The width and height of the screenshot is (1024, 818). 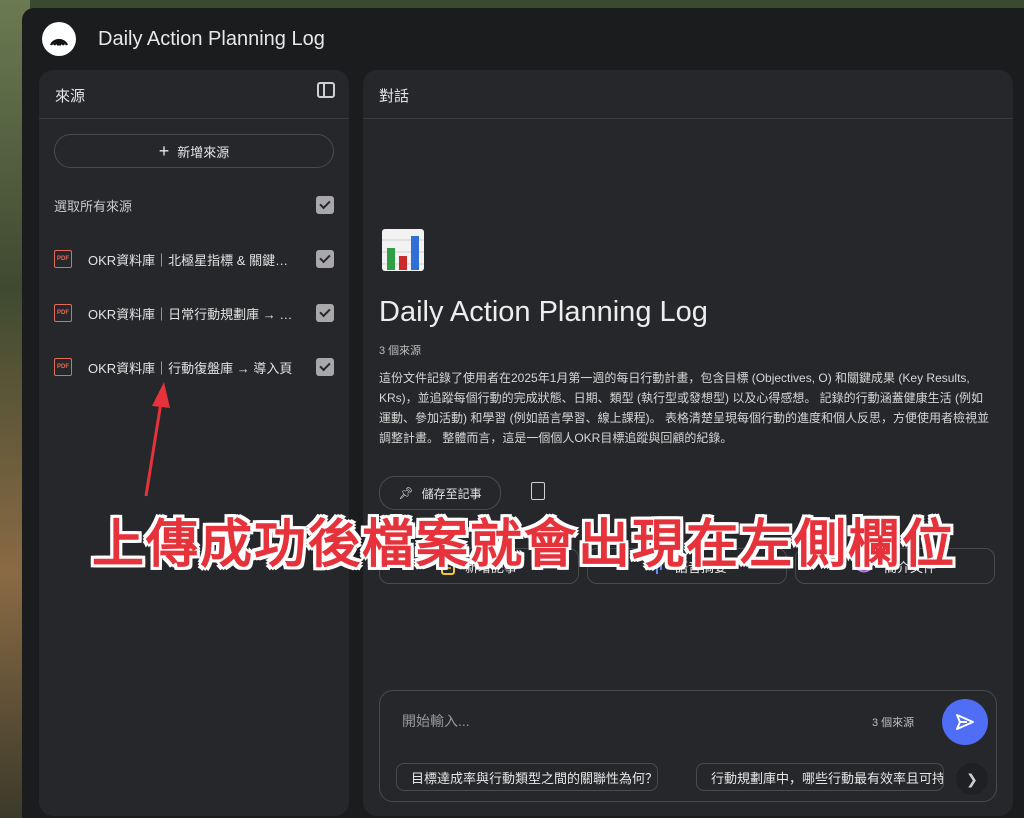 What do you see at coordinates (451, 493) in the screenshot?
I see `save-to-note-label: 儲存至記事` at bounding box center [451, 493].